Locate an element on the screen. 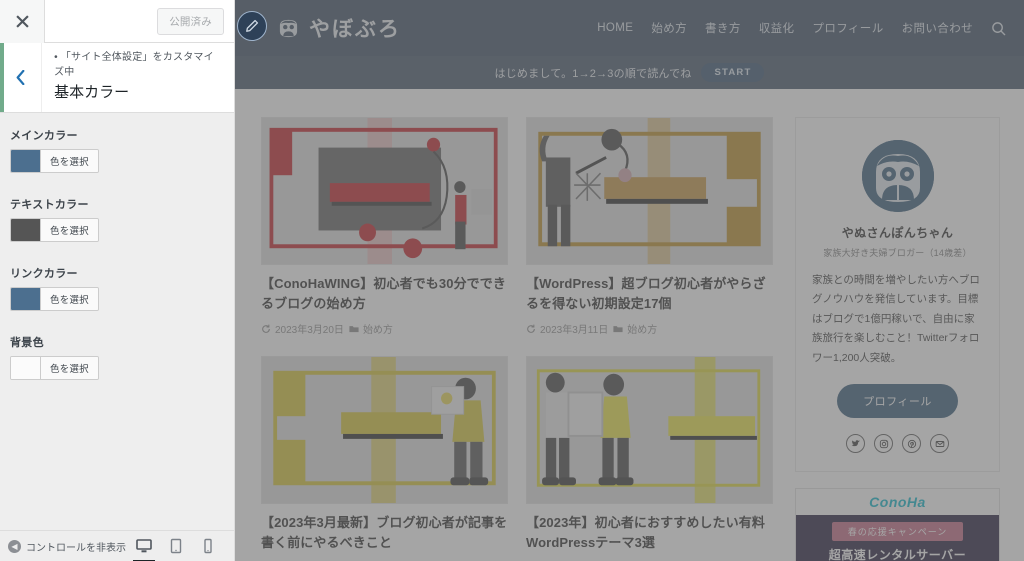 Image resolution: width=1024 pixels, height=561 pixels. hide-controls-label: コントロールを非表示 is located at coordinates (76, 548).